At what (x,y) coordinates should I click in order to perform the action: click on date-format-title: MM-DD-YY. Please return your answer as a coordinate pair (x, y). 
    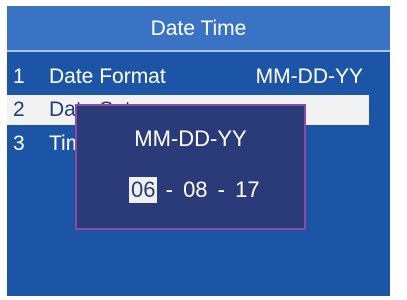
    Looking at the image, I should click on (190, 138).